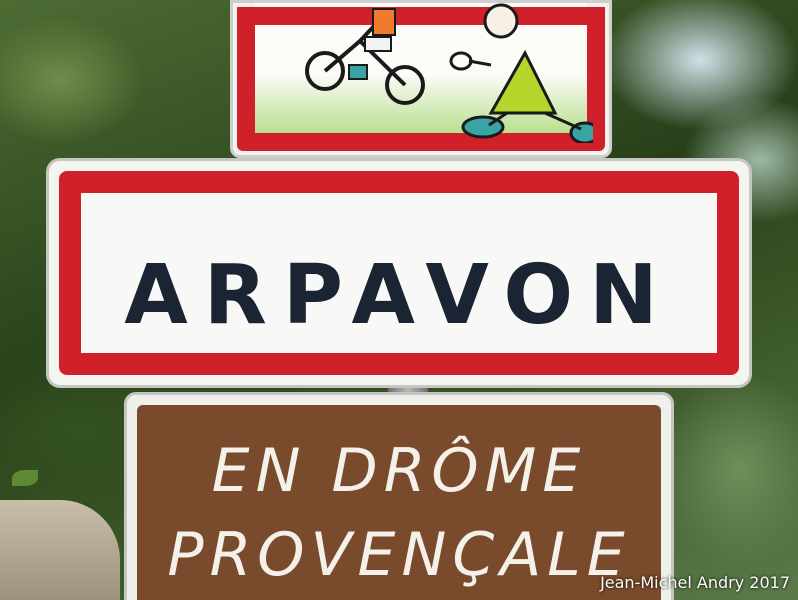 Image resolution: width=798 pixels, height=600 pixels. What do you see at coordinates (521, 73) in the screenshot?
I see `child-figure-icon` at bounding box center [521, 73].